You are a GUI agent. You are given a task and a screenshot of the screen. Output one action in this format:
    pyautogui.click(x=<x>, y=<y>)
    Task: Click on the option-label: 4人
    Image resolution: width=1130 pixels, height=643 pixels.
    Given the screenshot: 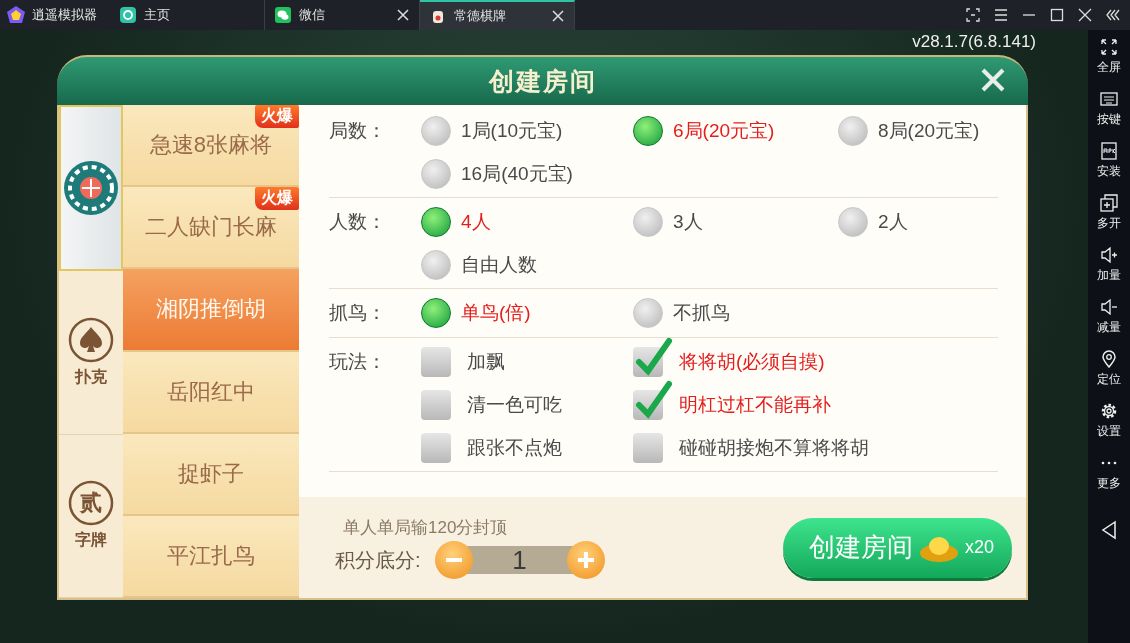 What is the action you would take?
    pyautogui.click(x=476, y=221)
    